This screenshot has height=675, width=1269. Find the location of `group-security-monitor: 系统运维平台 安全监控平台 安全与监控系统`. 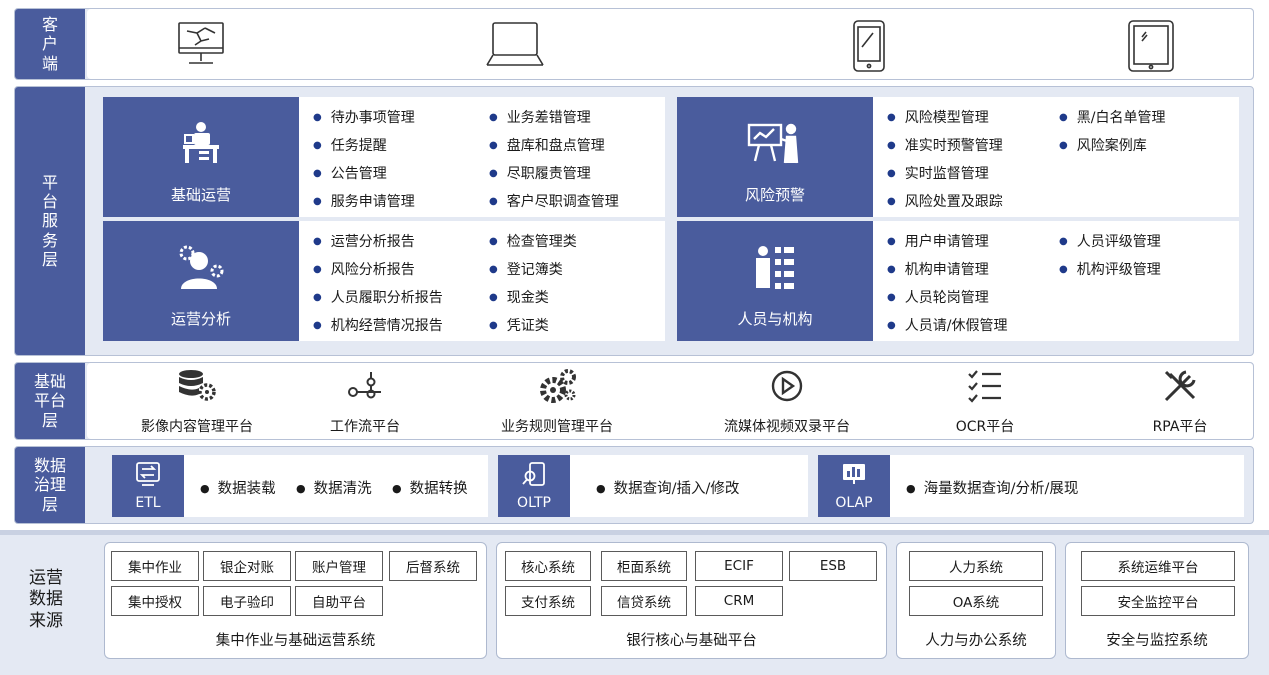

group-security-monitor: 系统运维平台 安全监控平台 安全与监控系统 is located at coordinates (1157, 600).